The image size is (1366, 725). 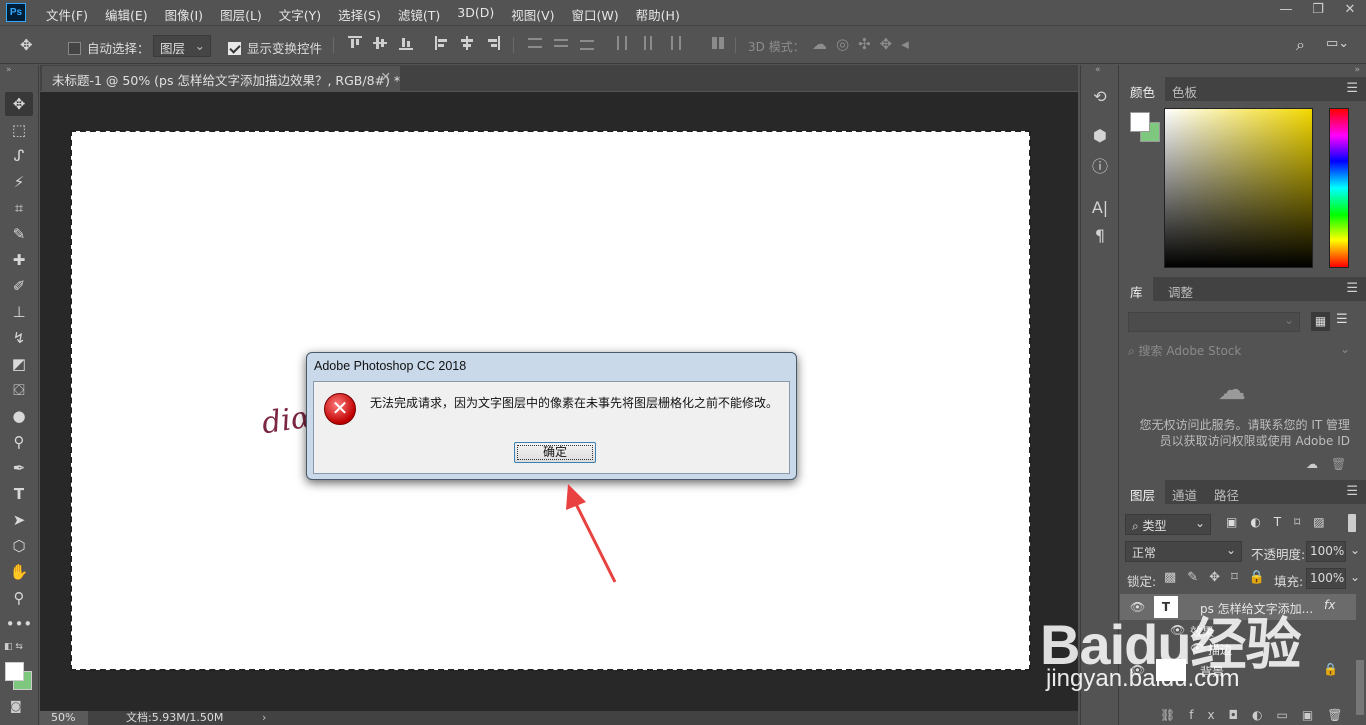 What do you see at coordinates (1338, 464) in the screenshot?
I see `trash-icon: 🗑` at bounding box center [1338, 464].